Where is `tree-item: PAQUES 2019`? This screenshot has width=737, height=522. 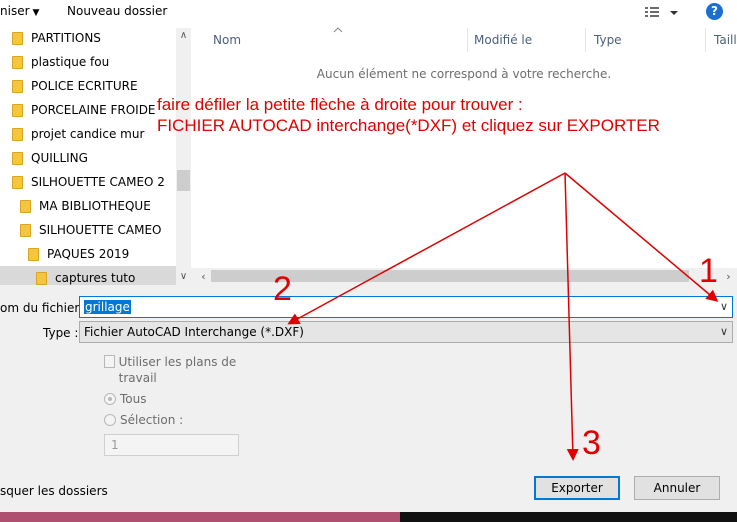 tree-item: PAQUES 2019 is located at coordinates (88, 254).